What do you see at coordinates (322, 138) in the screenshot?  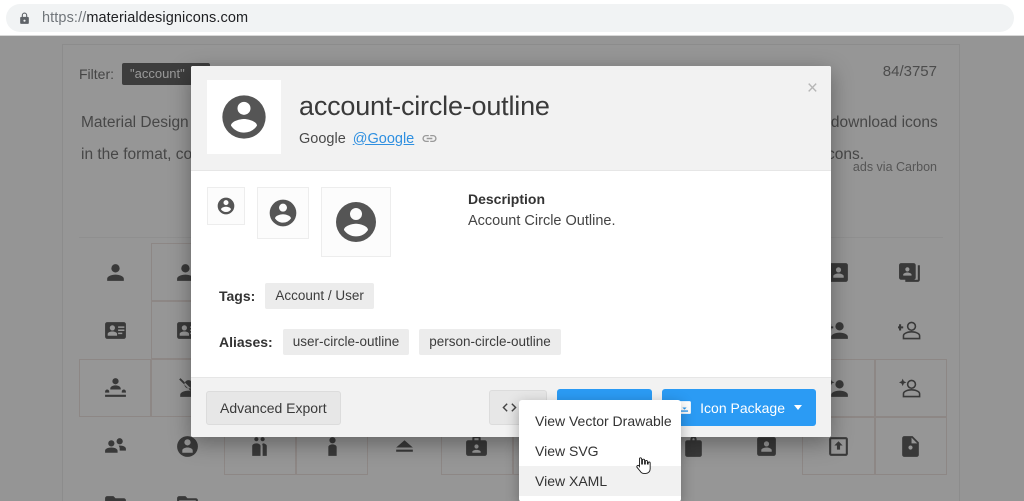 I see `author-name: Google` at bounding box center [322, 138].